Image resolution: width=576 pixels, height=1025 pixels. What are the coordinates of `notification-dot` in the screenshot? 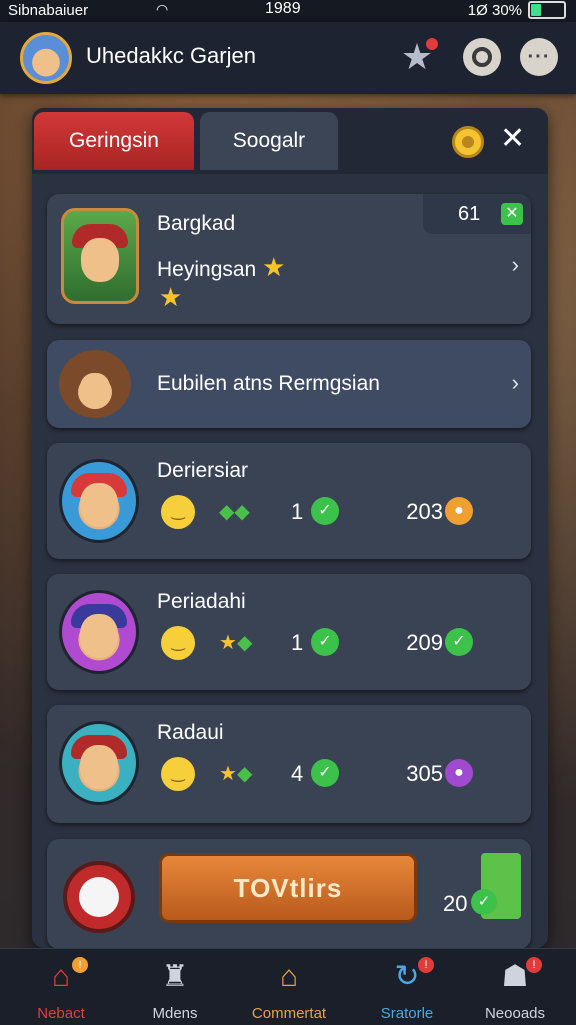 It's located at (432, 44).